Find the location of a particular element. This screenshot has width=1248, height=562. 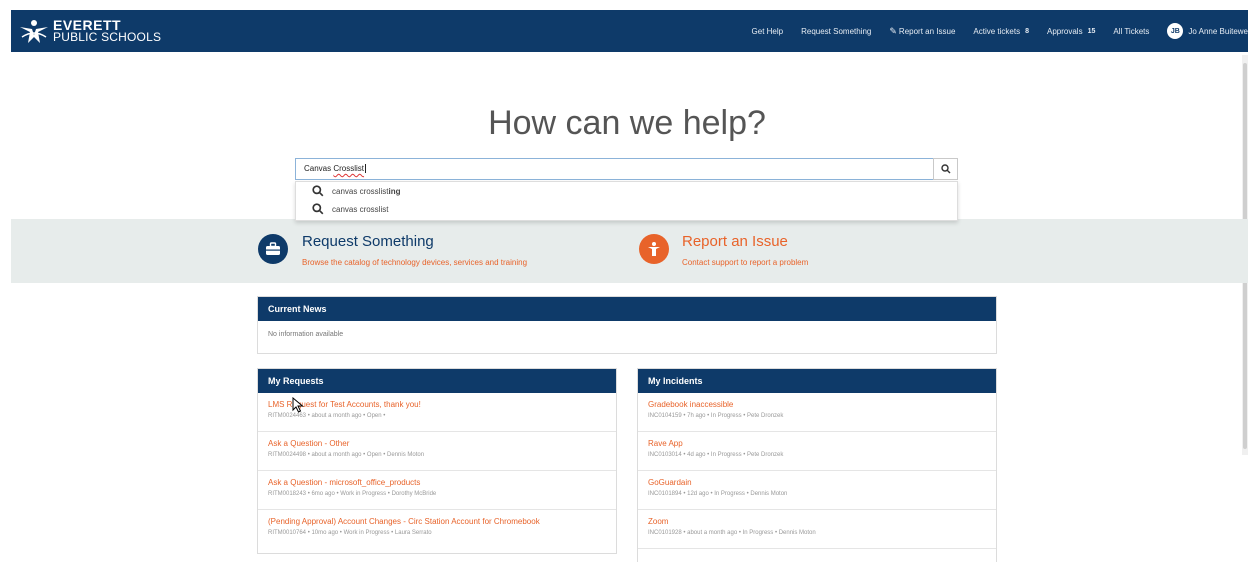

user-menu: JB Jo Anne Buitewe is located at coordinates (1207, 31).